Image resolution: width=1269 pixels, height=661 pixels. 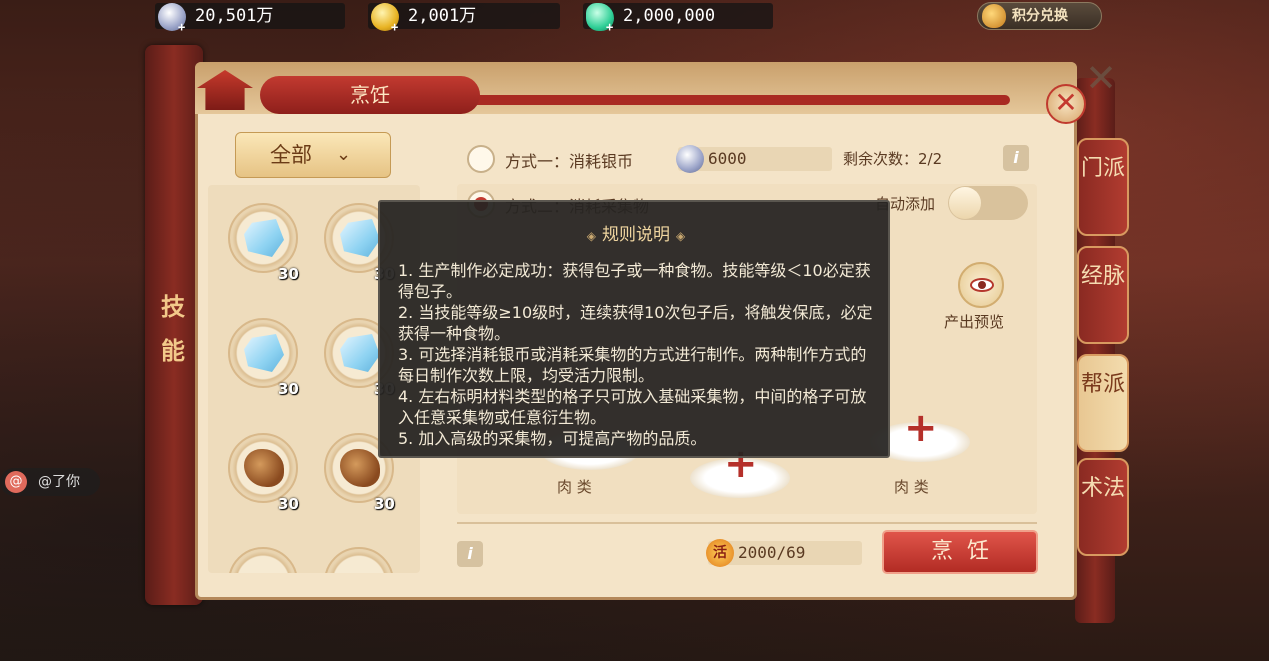 I want to click on silver-cost: 6000, so click(x=754, y=159).